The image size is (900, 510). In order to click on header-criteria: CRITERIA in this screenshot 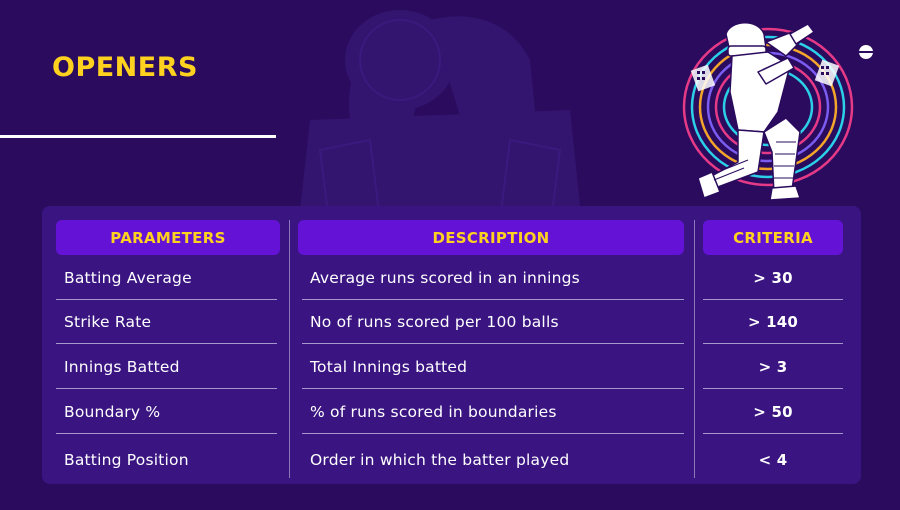, I will do `click(773, 237)`.